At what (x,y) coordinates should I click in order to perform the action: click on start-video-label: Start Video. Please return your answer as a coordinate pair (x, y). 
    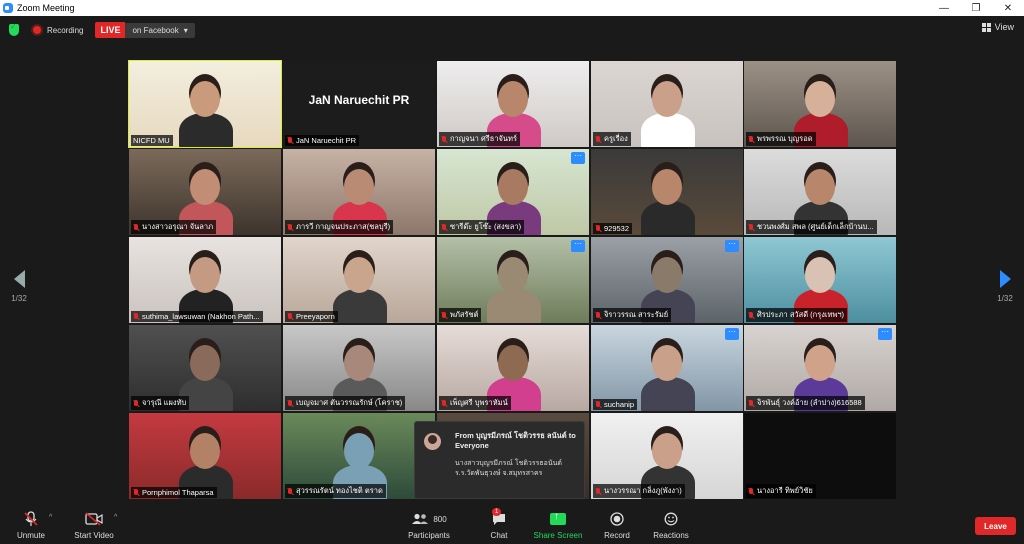
    Looking at the image, I should click on (94, 535).